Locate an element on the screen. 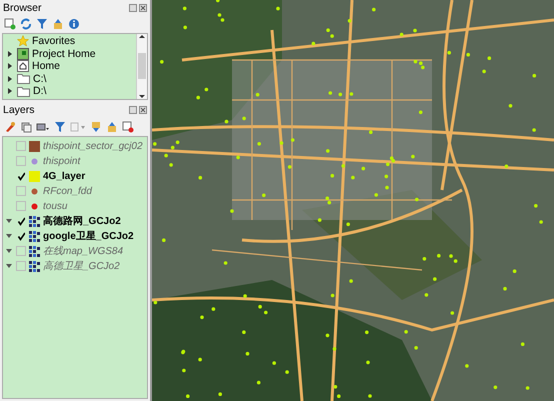  info-icon is located at coordinates (74, 24).